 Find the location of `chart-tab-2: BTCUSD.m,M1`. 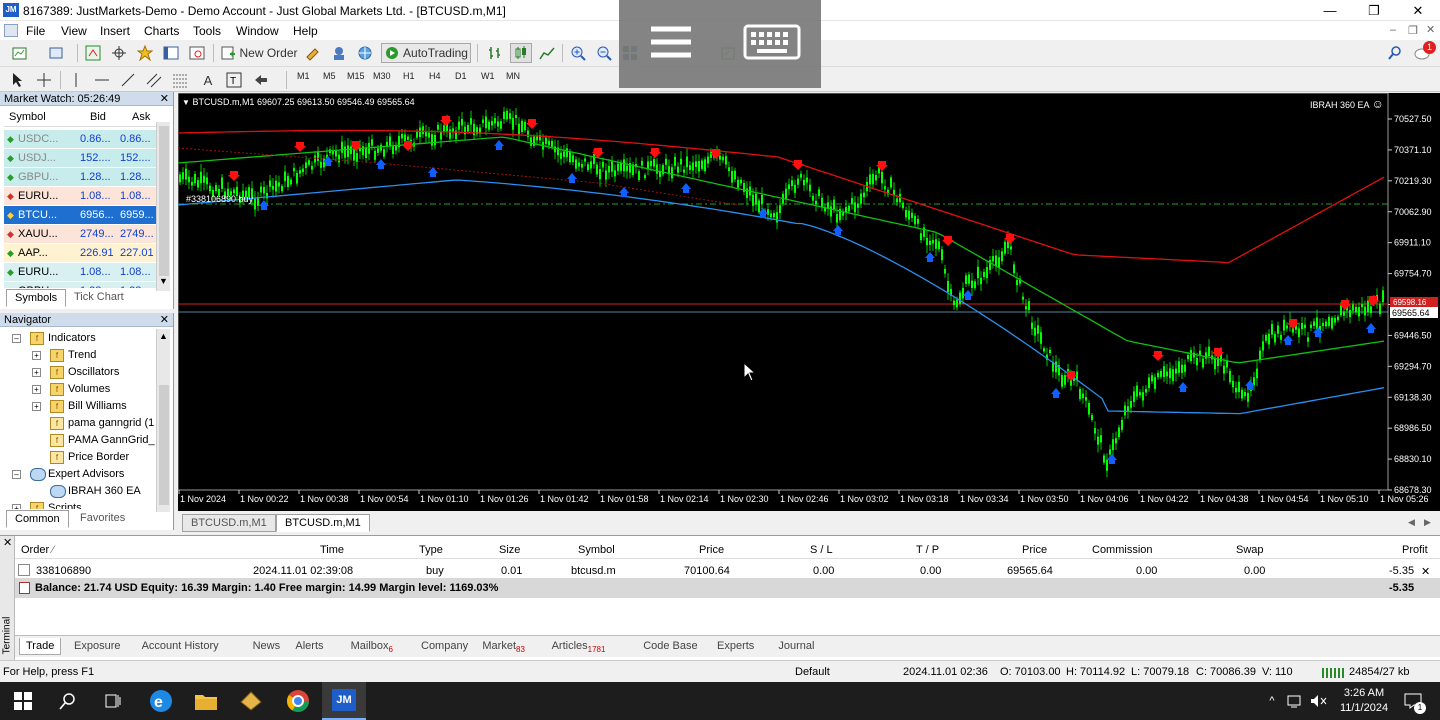

chart-tab-2: BTCUSD.m,M1 is located at coordinates (323, 523).